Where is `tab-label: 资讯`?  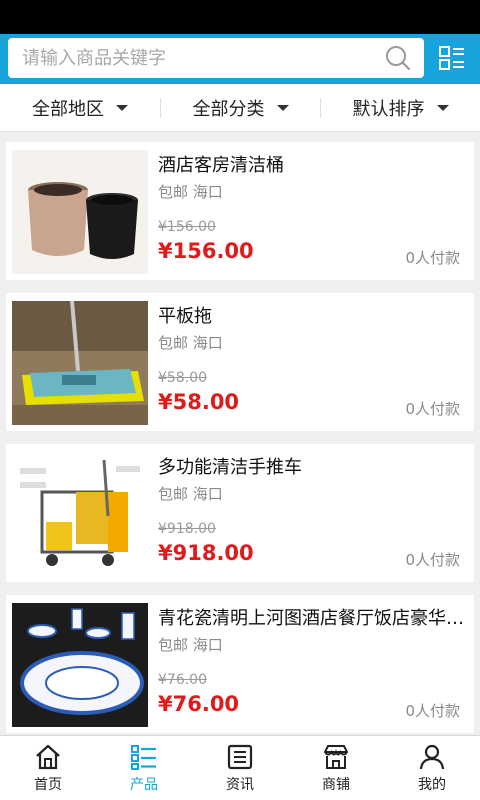
tab-label: 资讯 is located at coordinates (240, 785).